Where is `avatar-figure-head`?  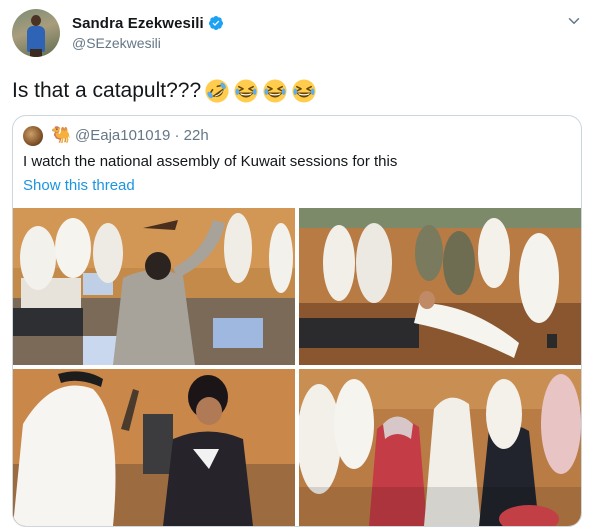 avatar-figure-head is located at coordinates (36, 20).